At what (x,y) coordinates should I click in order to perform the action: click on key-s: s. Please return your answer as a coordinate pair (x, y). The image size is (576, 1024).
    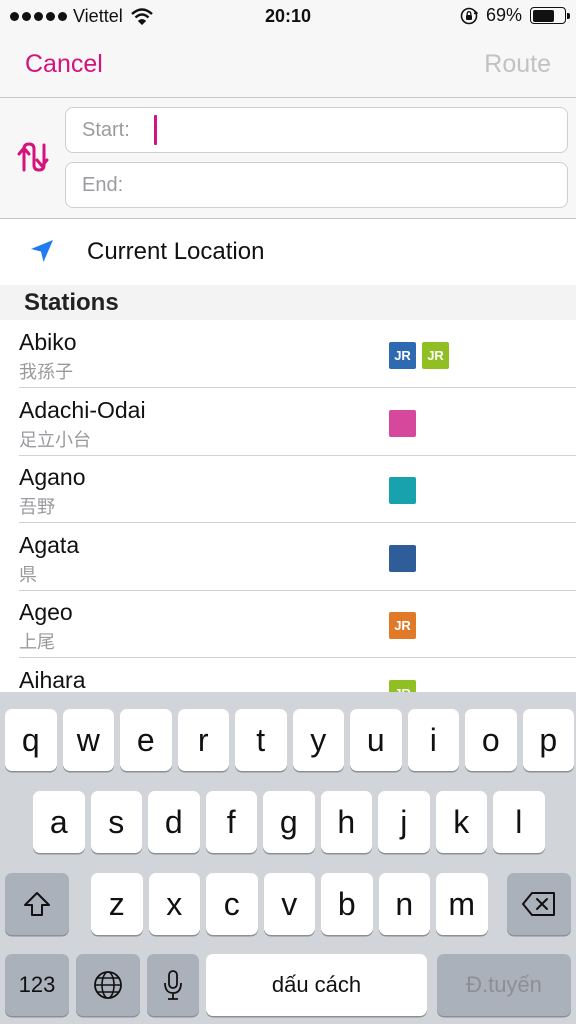
    Looking at the image, I should click on (116, 822).